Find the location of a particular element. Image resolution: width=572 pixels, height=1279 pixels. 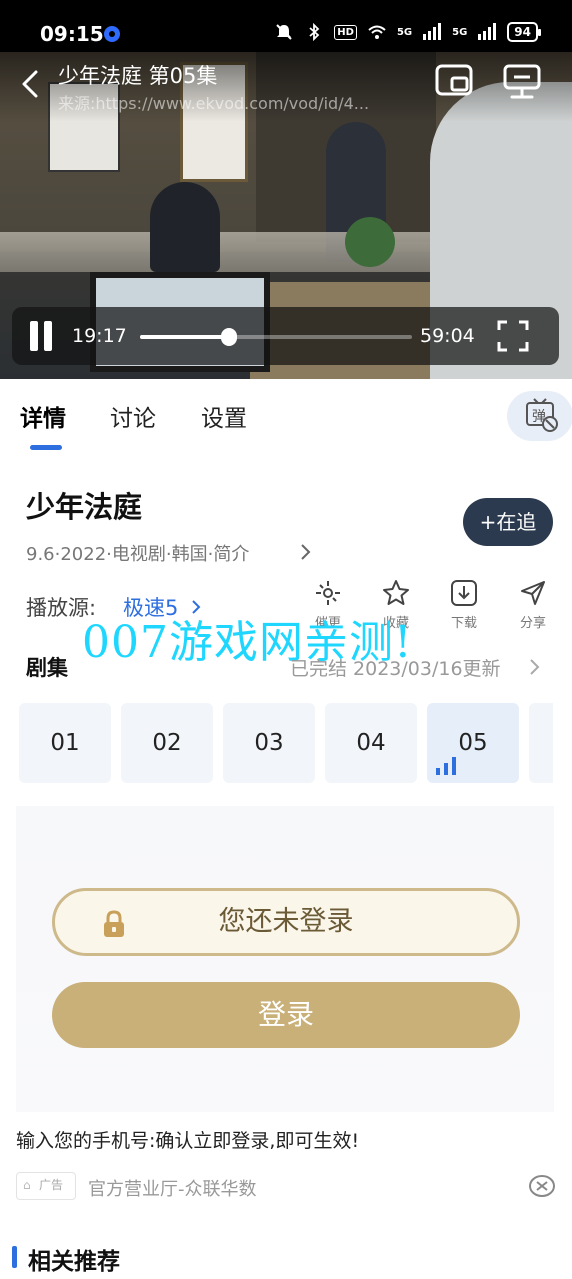

episode-item: 02 is located at coordinates (167, 743).